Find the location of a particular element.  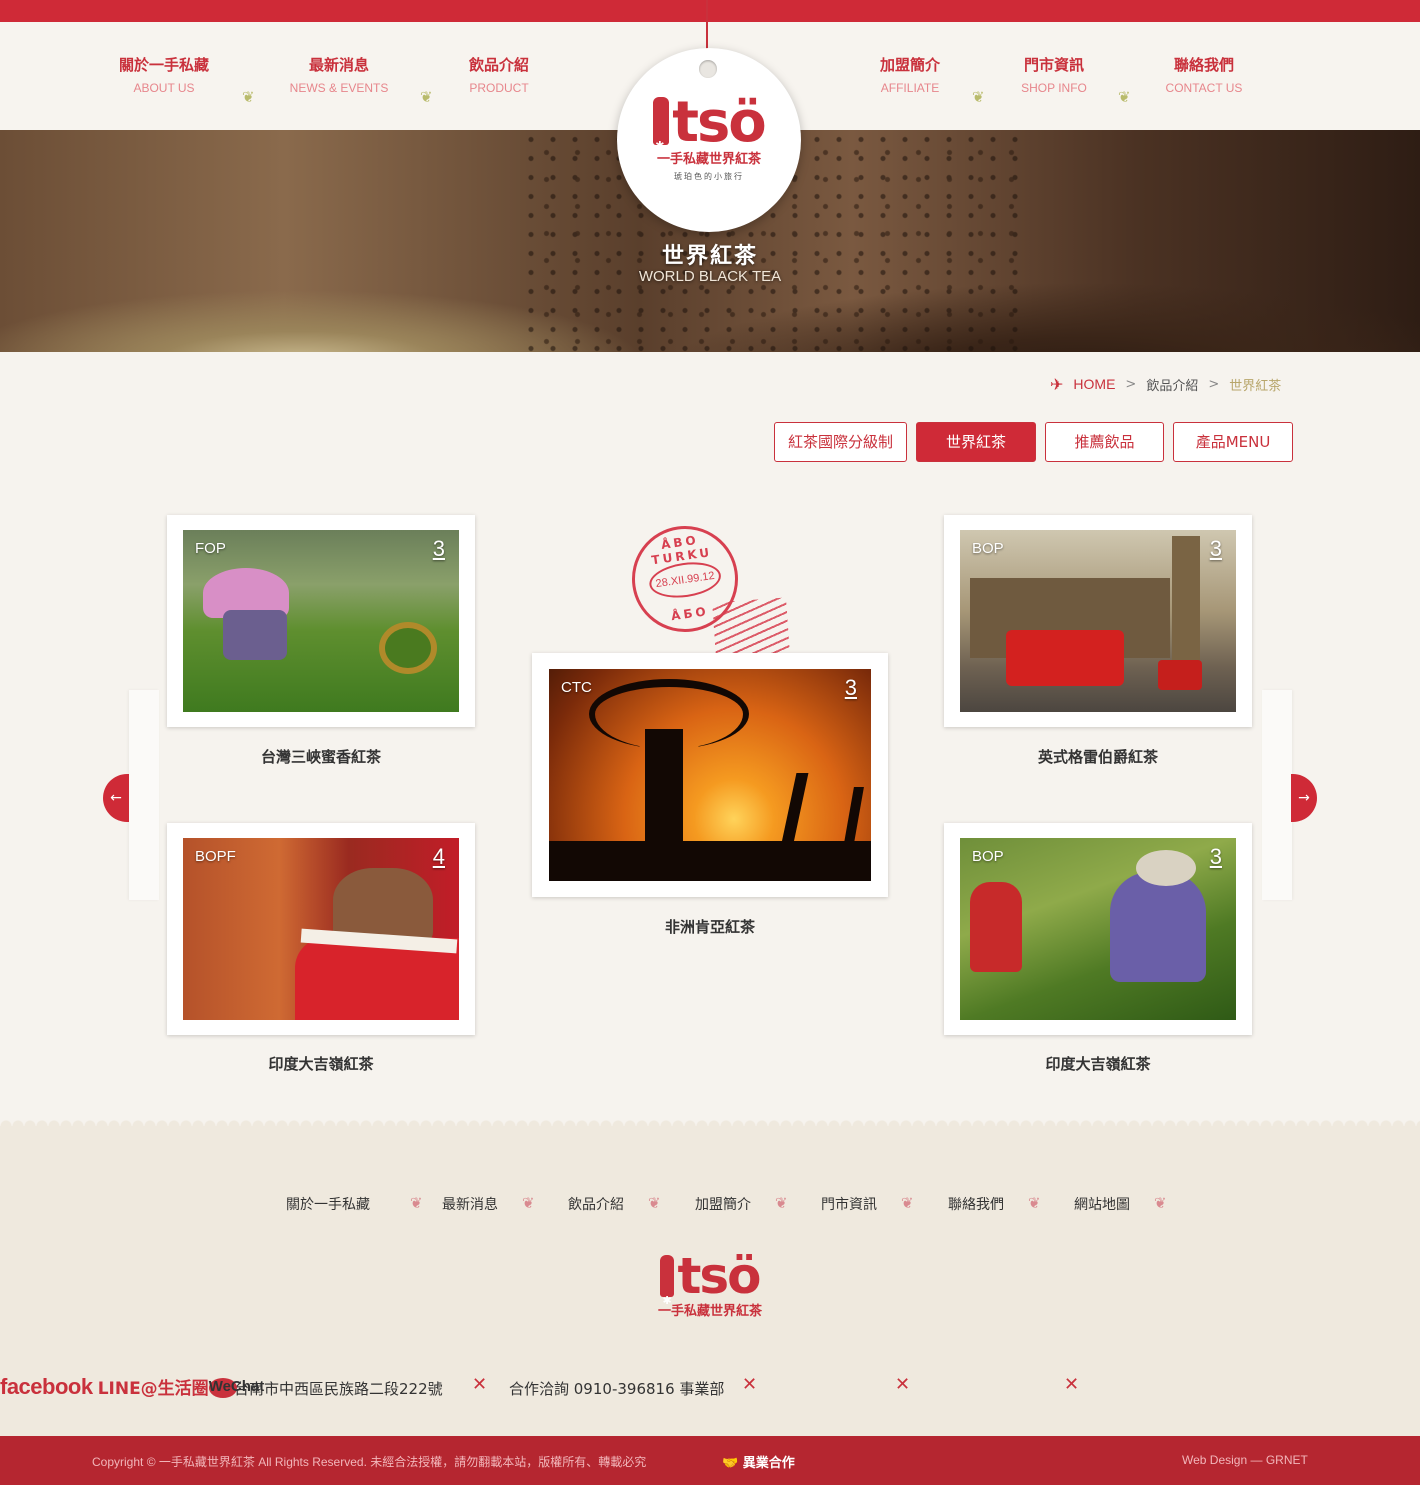

tea-photo-india-pickers: BOP 3 is located at coordinates (1098, 929).